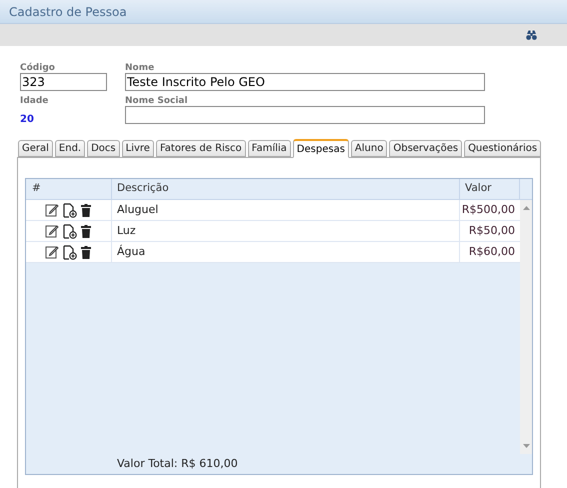 The image size is (567, 488). Describe the element at coordinates (140, 67) in the screenshot. I see `field-label: Nome` at that location.